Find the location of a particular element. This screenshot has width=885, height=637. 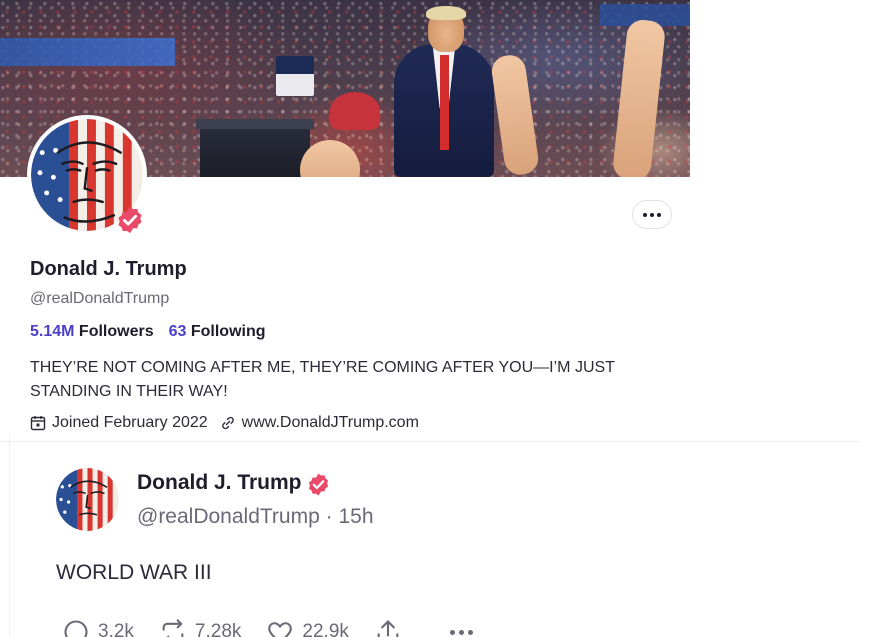

post-actions: 3.2k 7.28k 22.9k is located at coordinates (280, 627).